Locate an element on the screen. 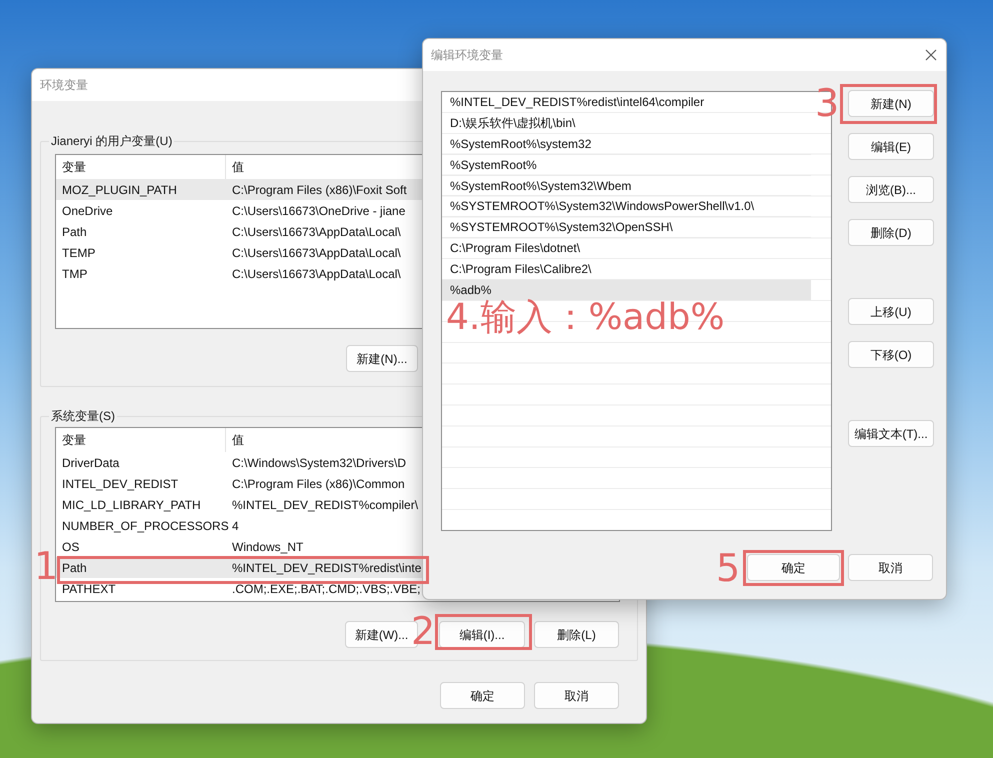  step-number: 5 is located at coordinates (728, 568).